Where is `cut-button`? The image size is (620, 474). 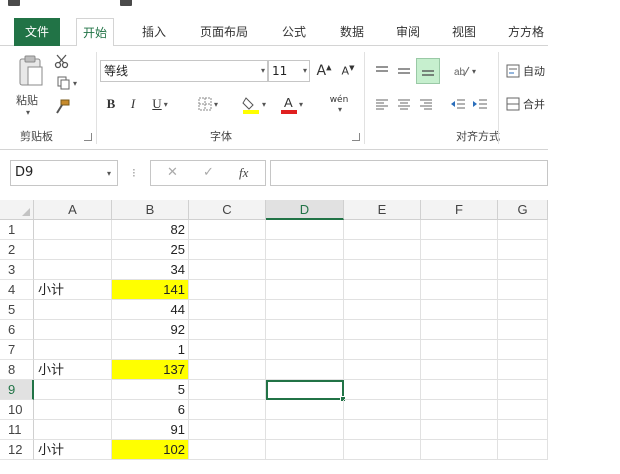
cut-button is located at coordinates (62, 61).